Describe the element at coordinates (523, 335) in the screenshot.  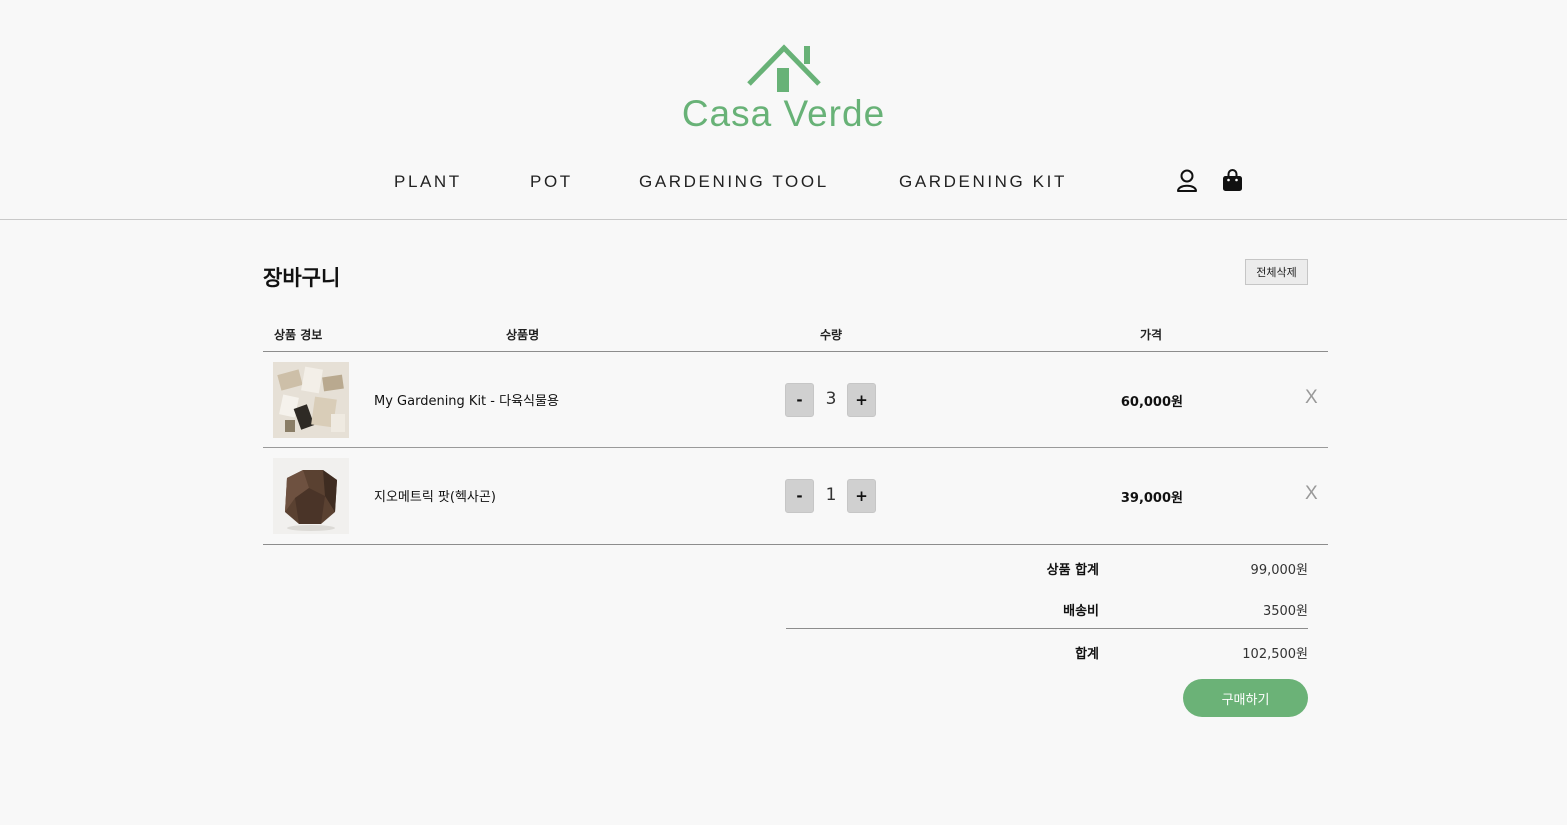
I see `column-header-name: 상품명` at that location.